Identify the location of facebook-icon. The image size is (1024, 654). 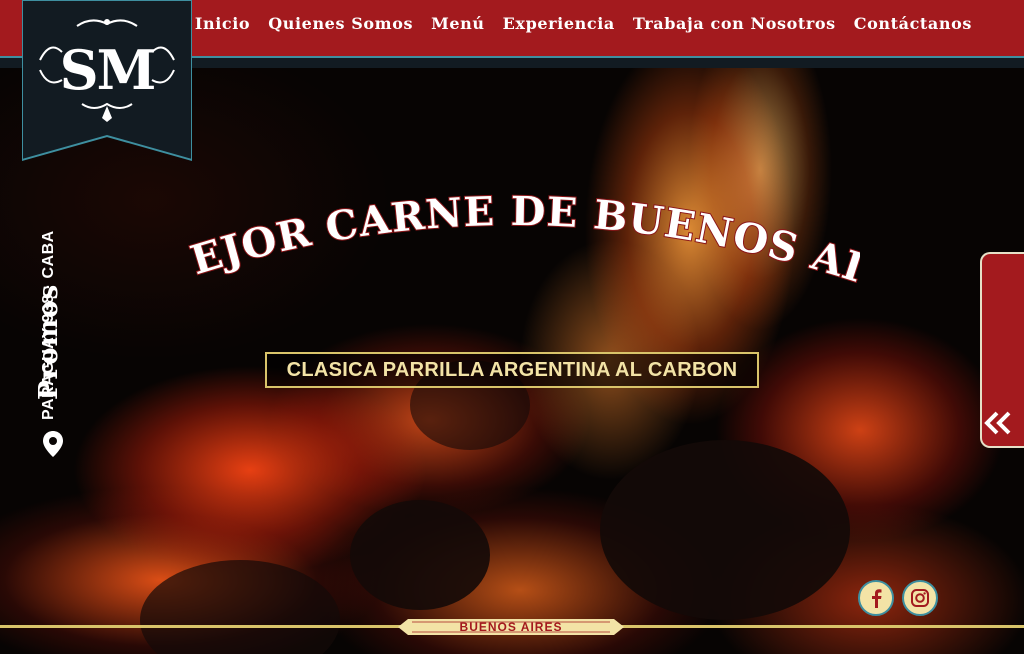
(877, 598).